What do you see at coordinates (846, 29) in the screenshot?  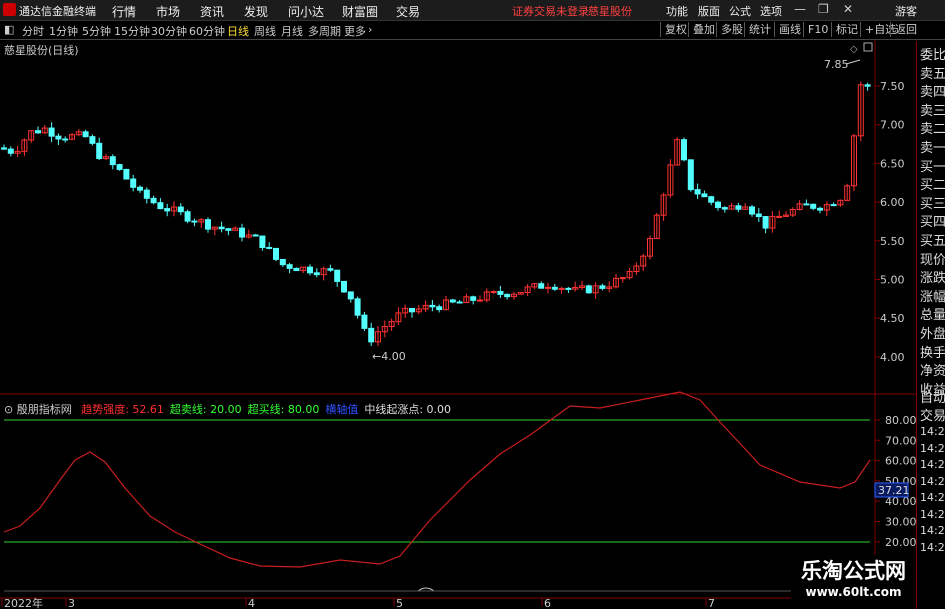 I see `btn-mark: 标记` at bounding box center [846, 29].